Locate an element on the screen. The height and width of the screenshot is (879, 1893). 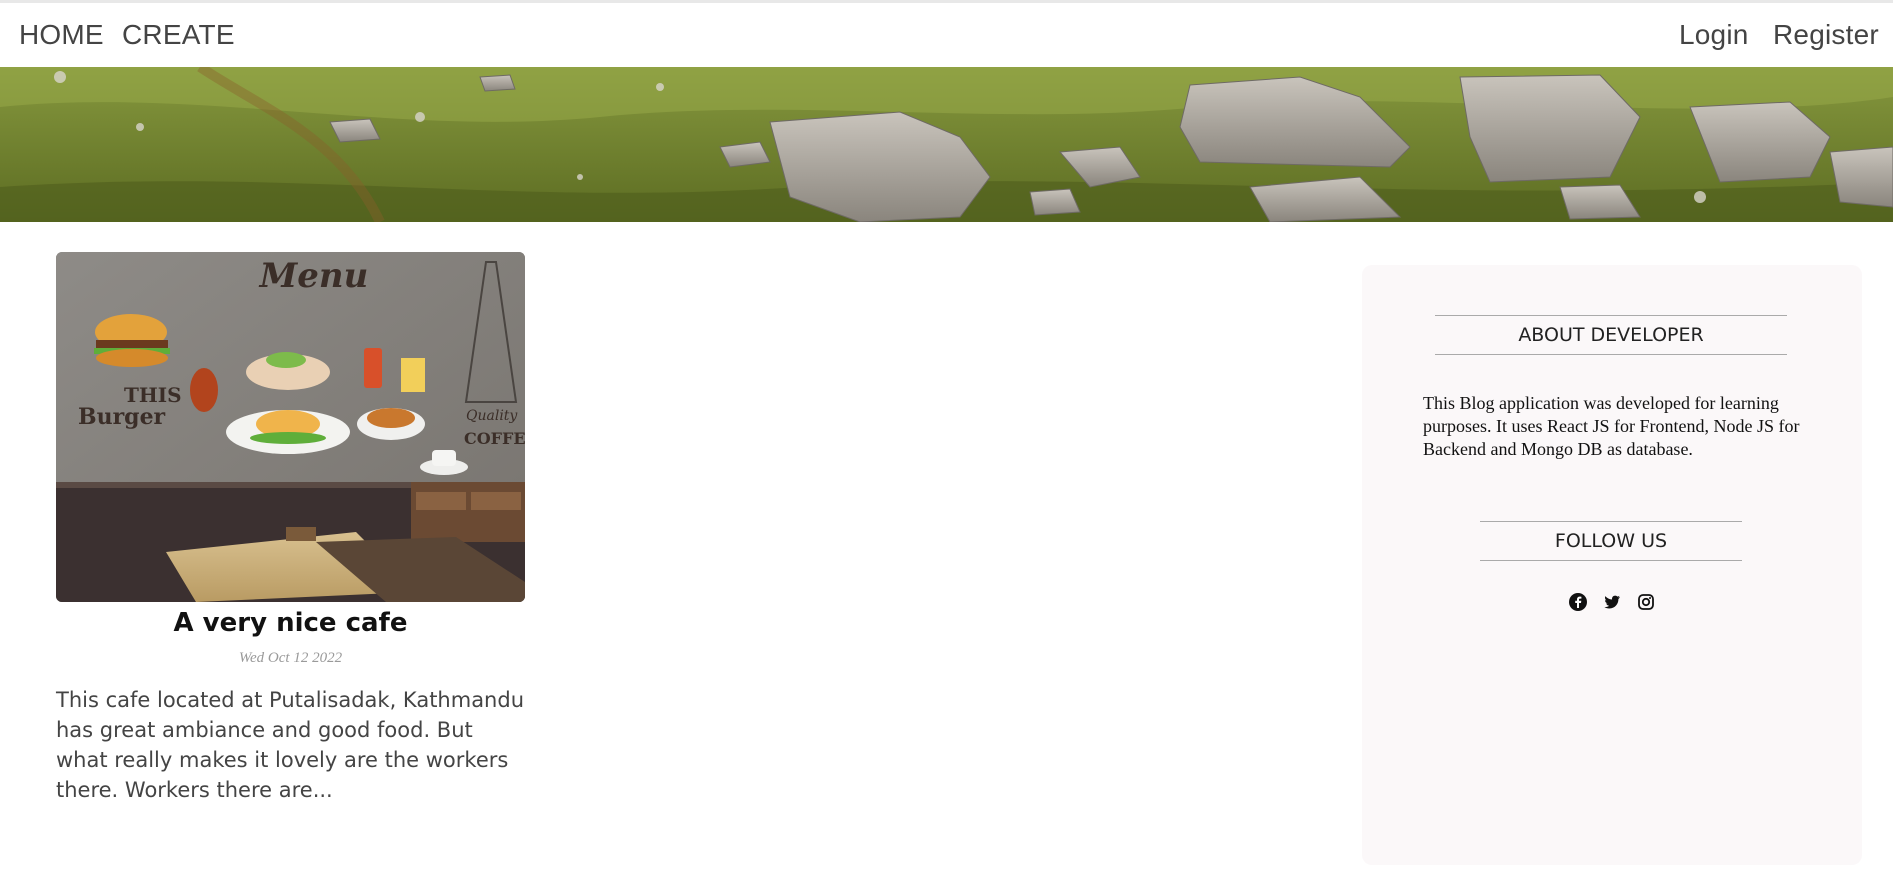
nav-register-link: Register is located at coordinates (1826, 35).